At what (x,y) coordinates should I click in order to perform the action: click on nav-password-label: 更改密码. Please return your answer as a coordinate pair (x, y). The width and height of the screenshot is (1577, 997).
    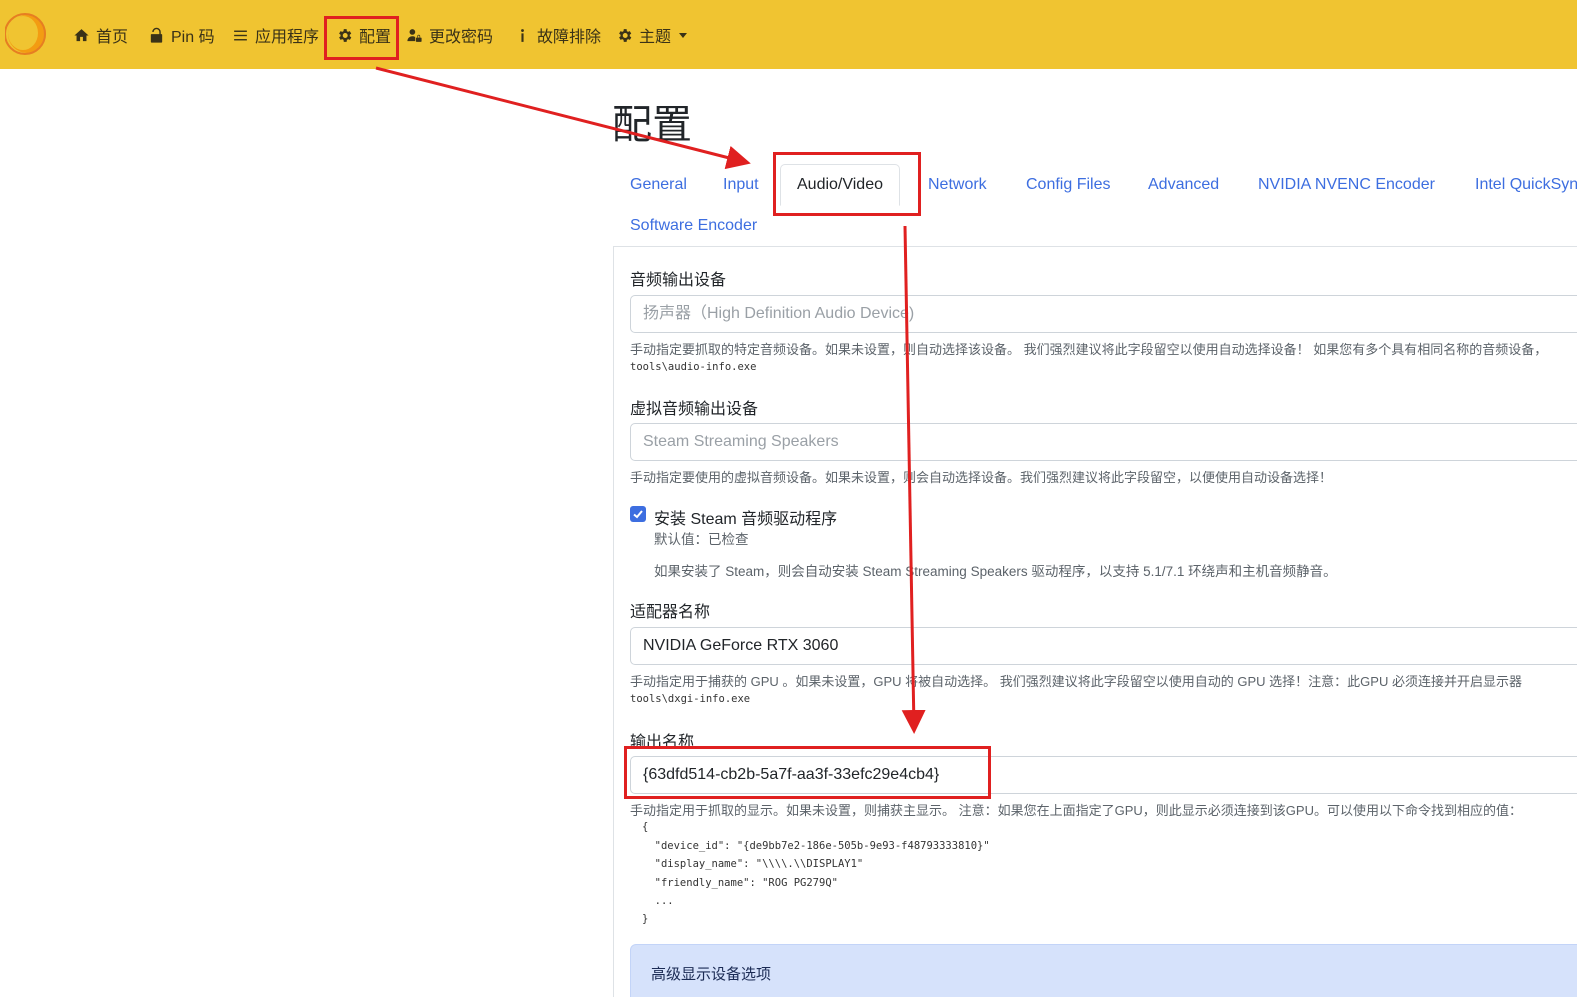
    Looking at the image, I should click on (461, 37).